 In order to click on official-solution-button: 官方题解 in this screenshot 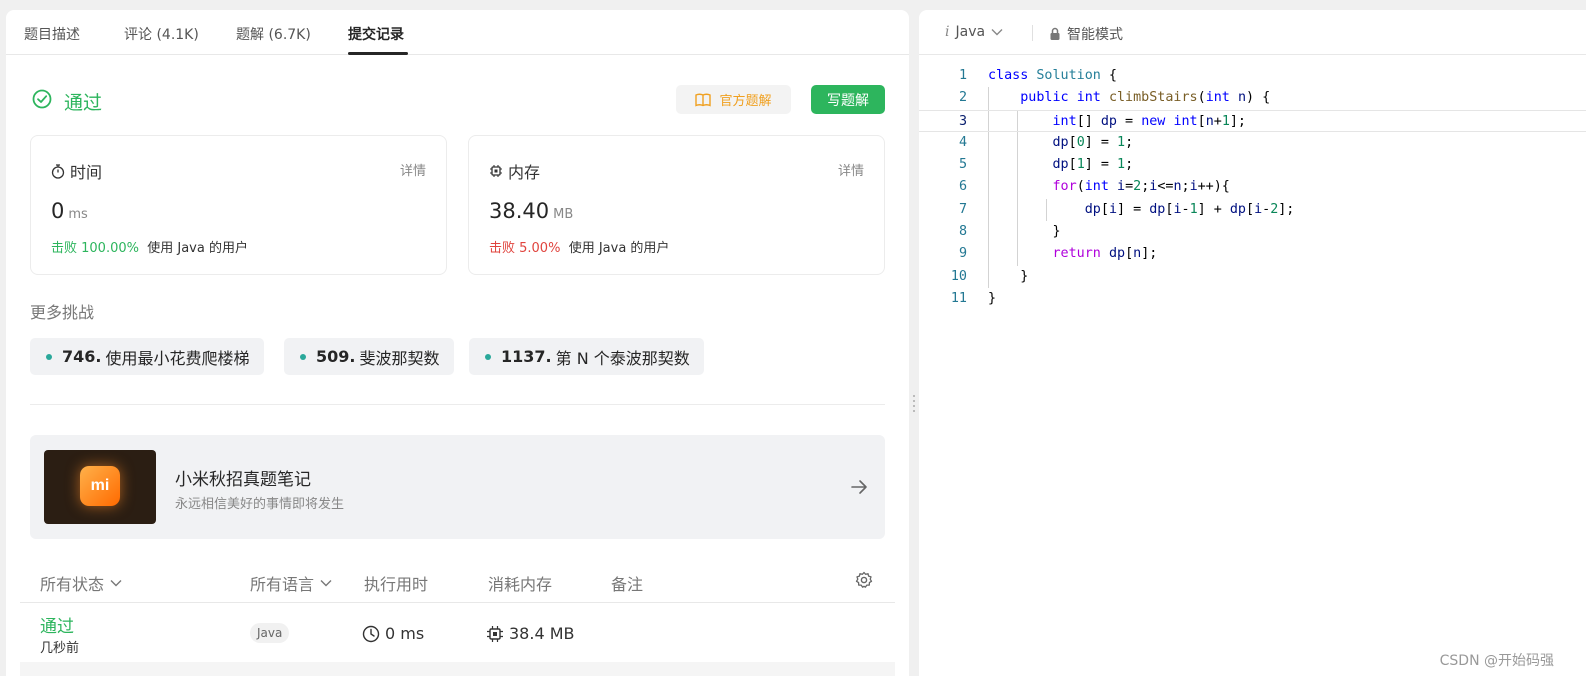, I will do `click(733, 99)`.